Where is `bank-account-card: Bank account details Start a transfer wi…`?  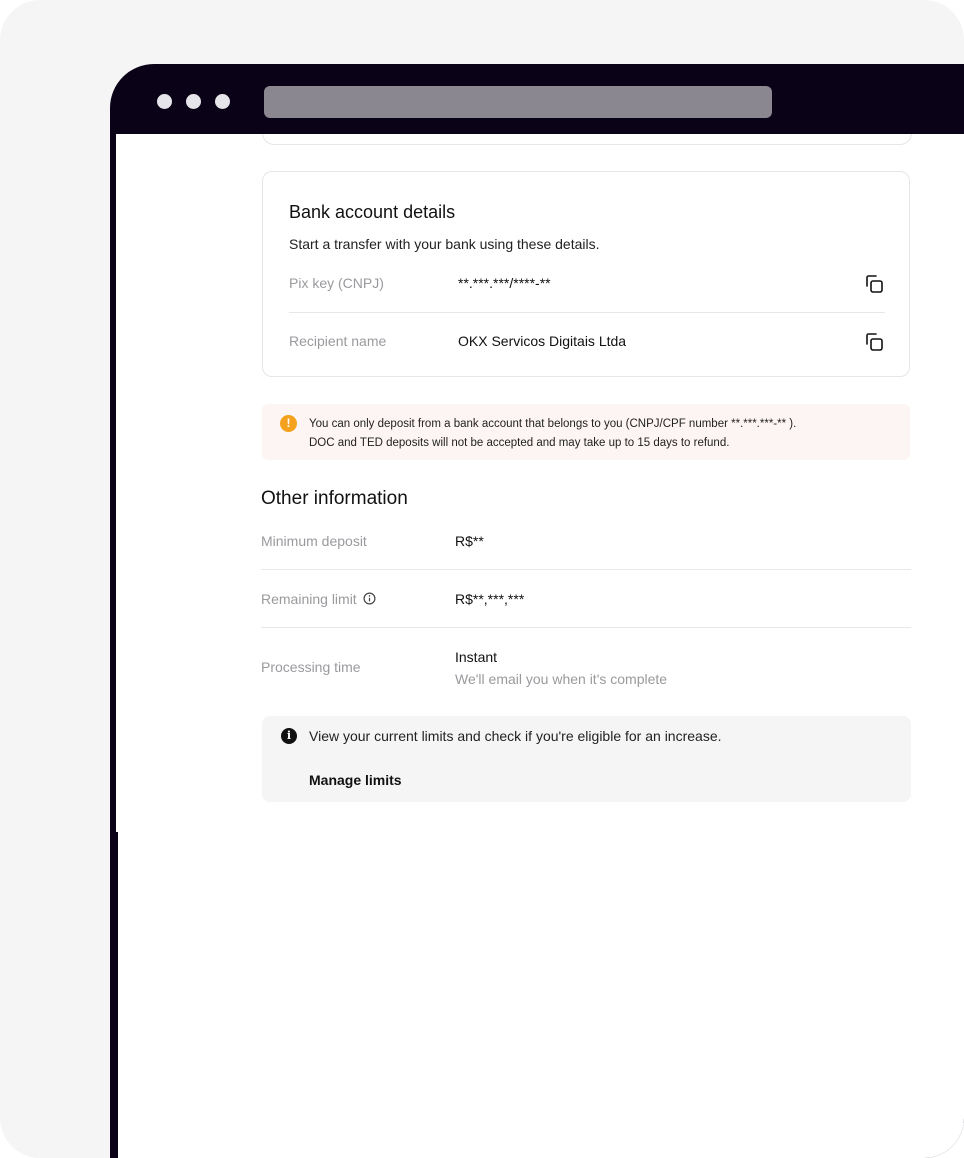 bank-account-card: Bank account details Start a transfer wi… is located at coordinates (586, 274).